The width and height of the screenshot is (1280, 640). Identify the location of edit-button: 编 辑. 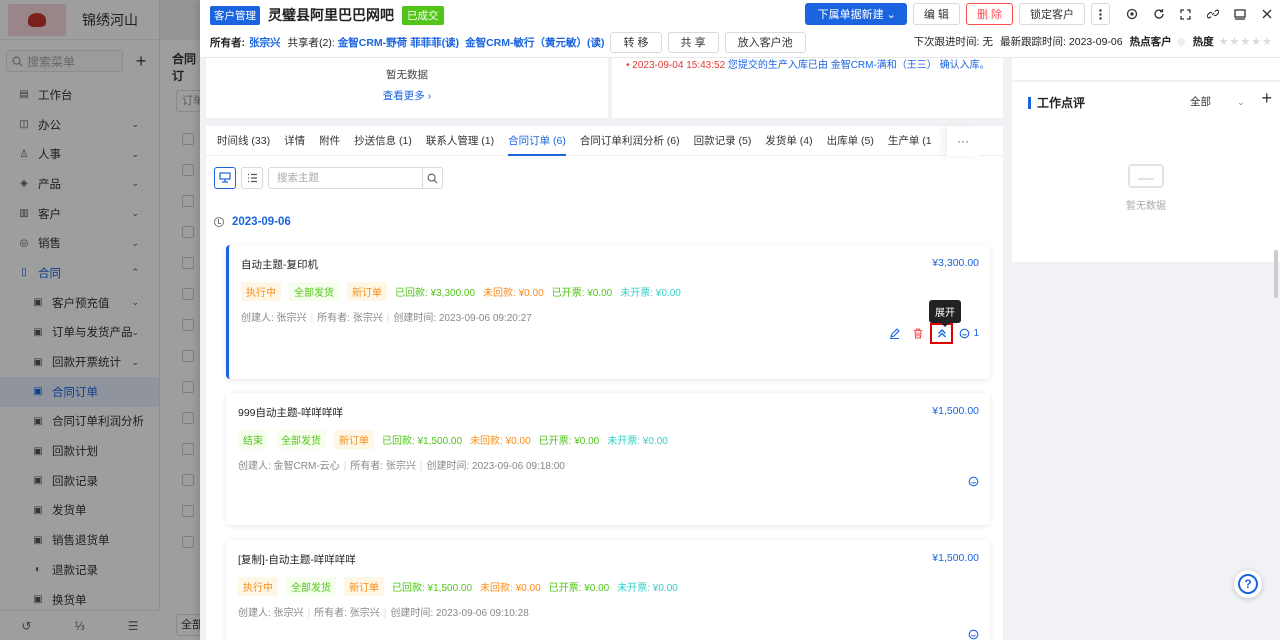
(936, 14).